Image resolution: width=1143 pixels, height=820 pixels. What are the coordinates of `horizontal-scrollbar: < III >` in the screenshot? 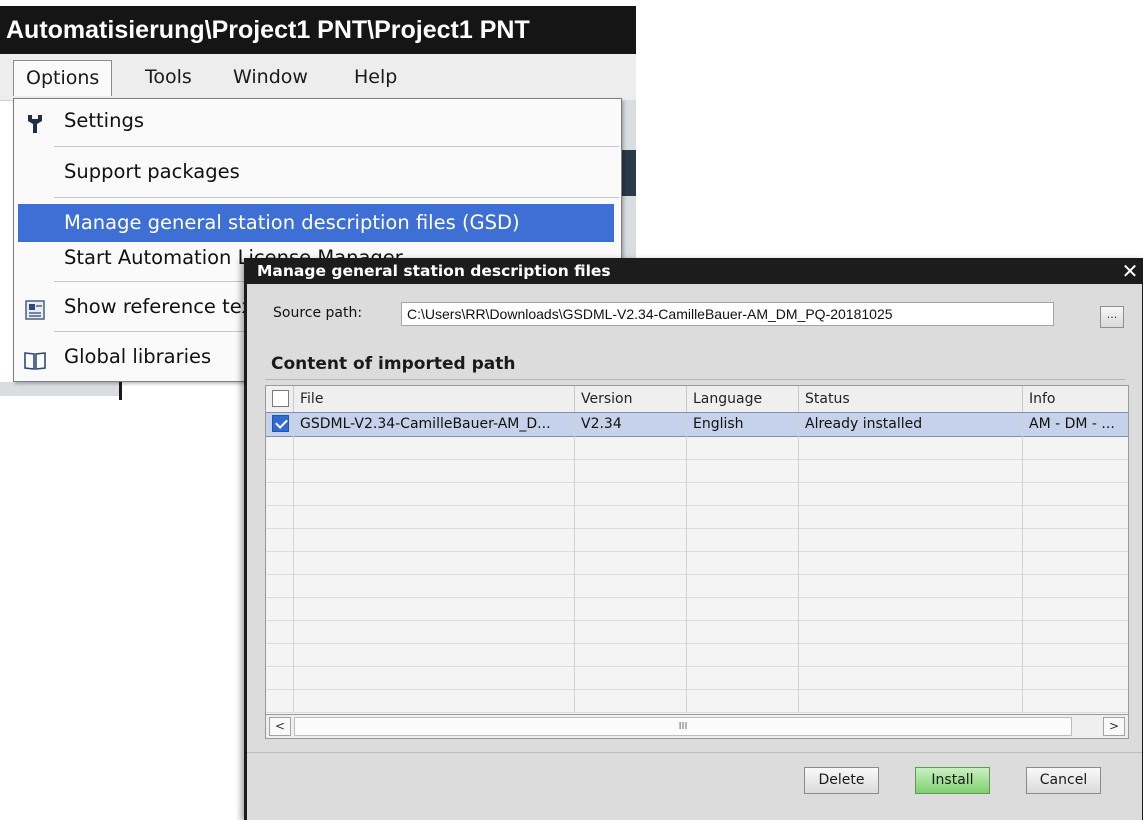 It's located at (697, 726).